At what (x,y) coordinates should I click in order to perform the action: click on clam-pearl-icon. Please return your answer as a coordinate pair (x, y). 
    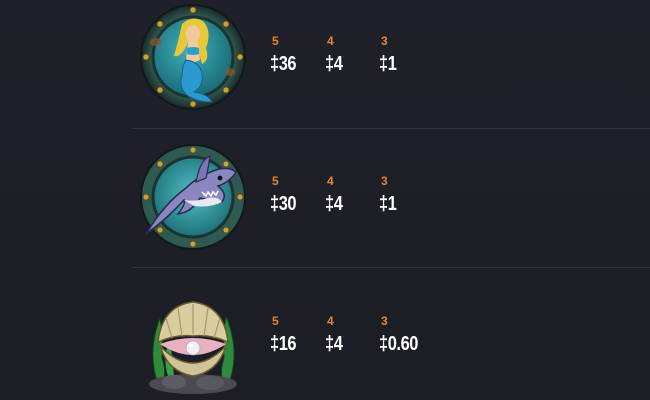
    Looking at the image, I should click on (193, 347).